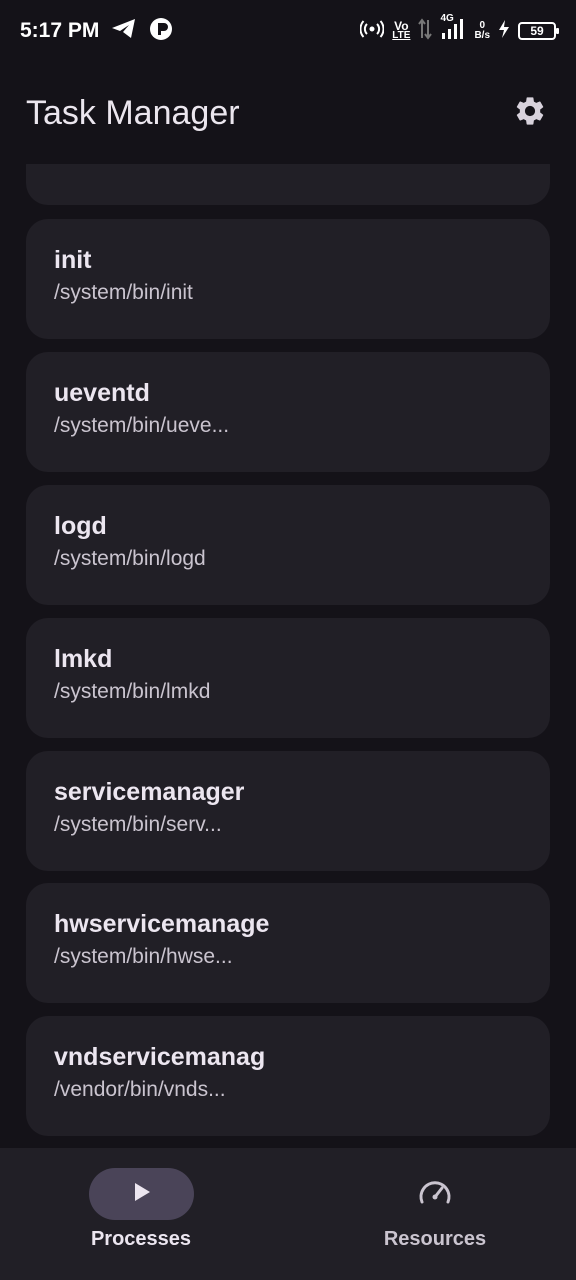 The image size is (576, 1280). I want to click on volte-bottom: LTE, so click(401, 35).